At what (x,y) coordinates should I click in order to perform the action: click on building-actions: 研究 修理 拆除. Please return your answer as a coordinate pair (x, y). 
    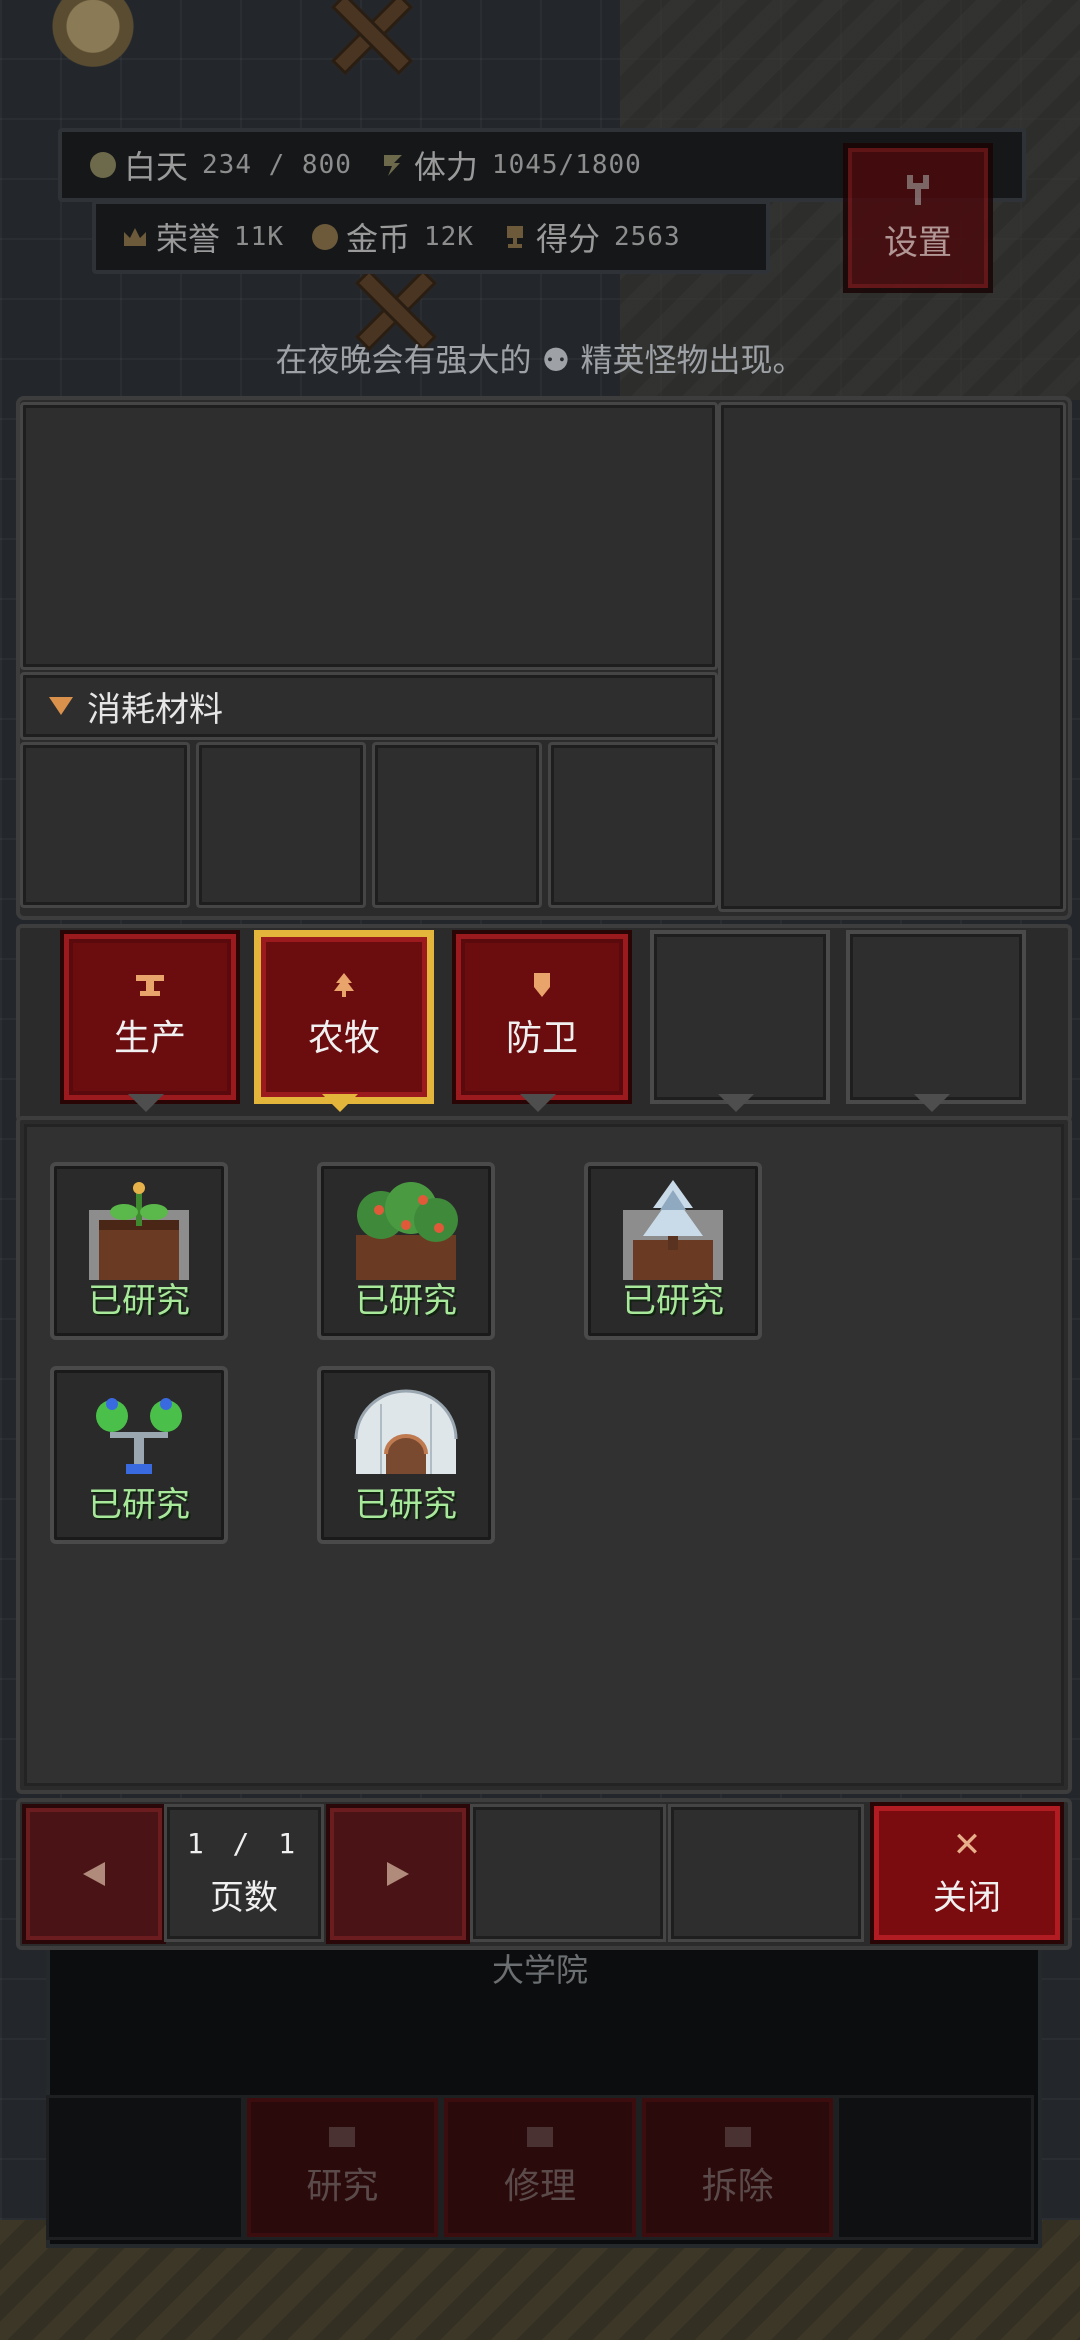
    Looking at the image, I should click on (540, 2167).